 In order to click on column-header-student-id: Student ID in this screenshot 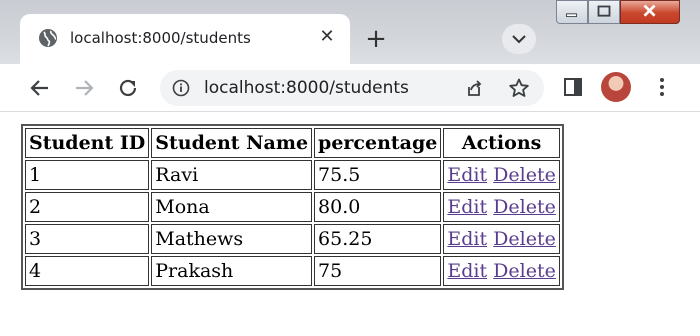, I will do `click(87, 143)`.